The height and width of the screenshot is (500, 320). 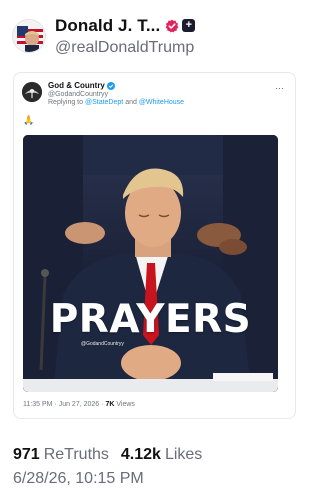 I want to click on plus-badge-icon: +, so click(x=189, y=25).